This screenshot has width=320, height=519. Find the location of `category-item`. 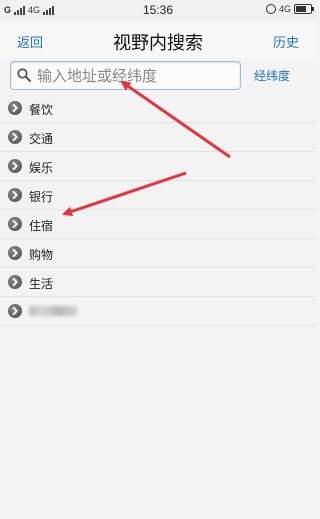

category-item is located at coordinates (158, 311).